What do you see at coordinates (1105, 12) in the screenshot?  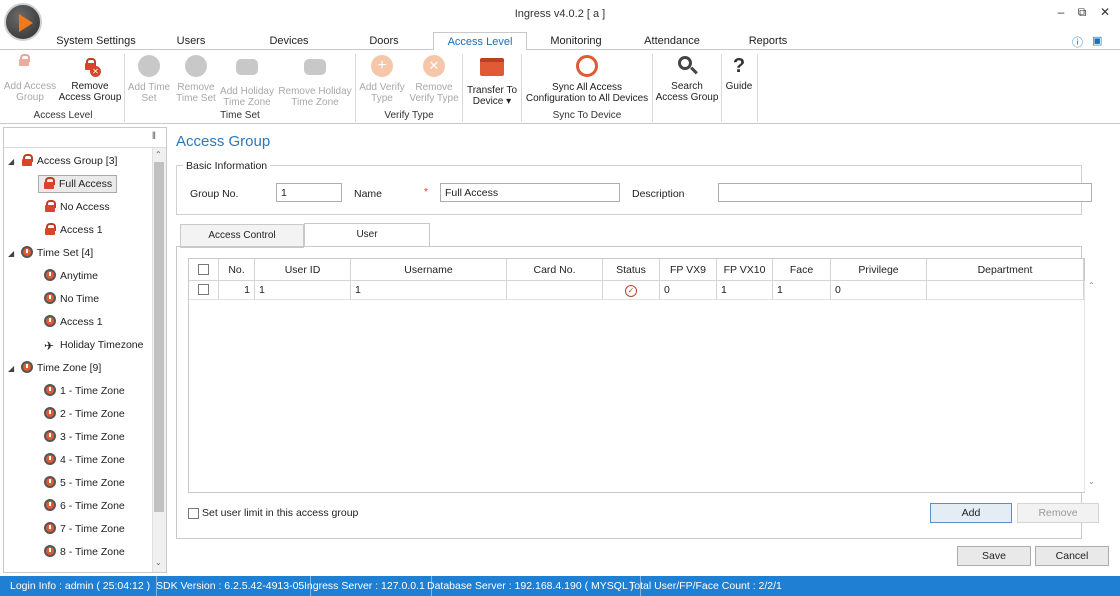 I see `close-icon: ✕` at bounding box center [1105, 12].